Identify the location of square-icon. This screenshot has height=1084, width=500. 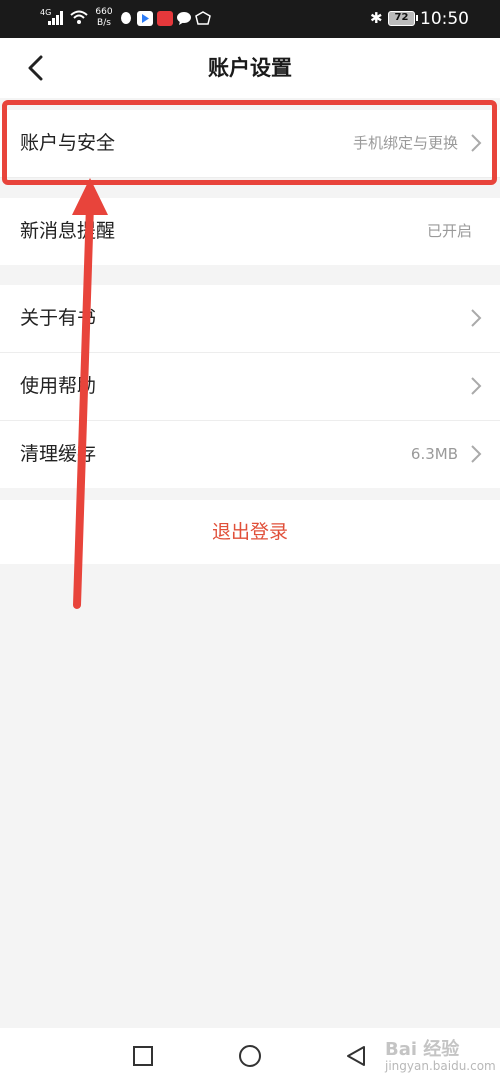
(143, 1056).